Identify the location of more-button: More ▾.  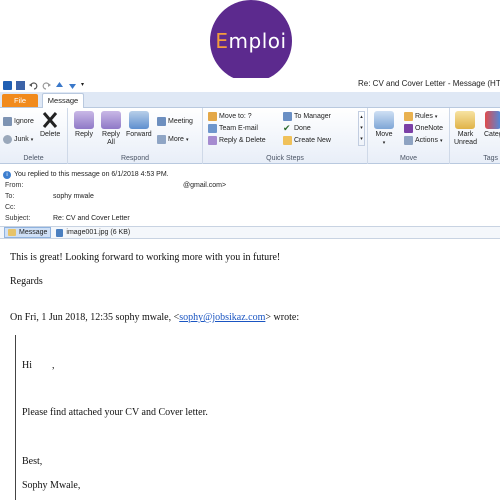
(172, 139).